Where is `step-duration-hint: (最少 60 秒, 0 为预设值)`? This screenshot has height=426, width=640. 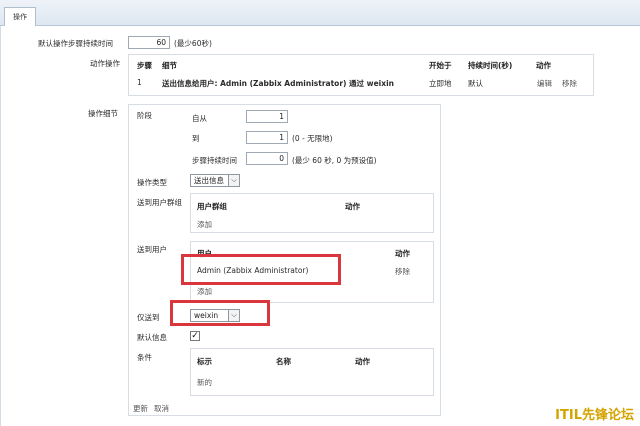
step-duration-hint: (最少 60 秒, 0 为预设值) is located at coordinates (334, 160).